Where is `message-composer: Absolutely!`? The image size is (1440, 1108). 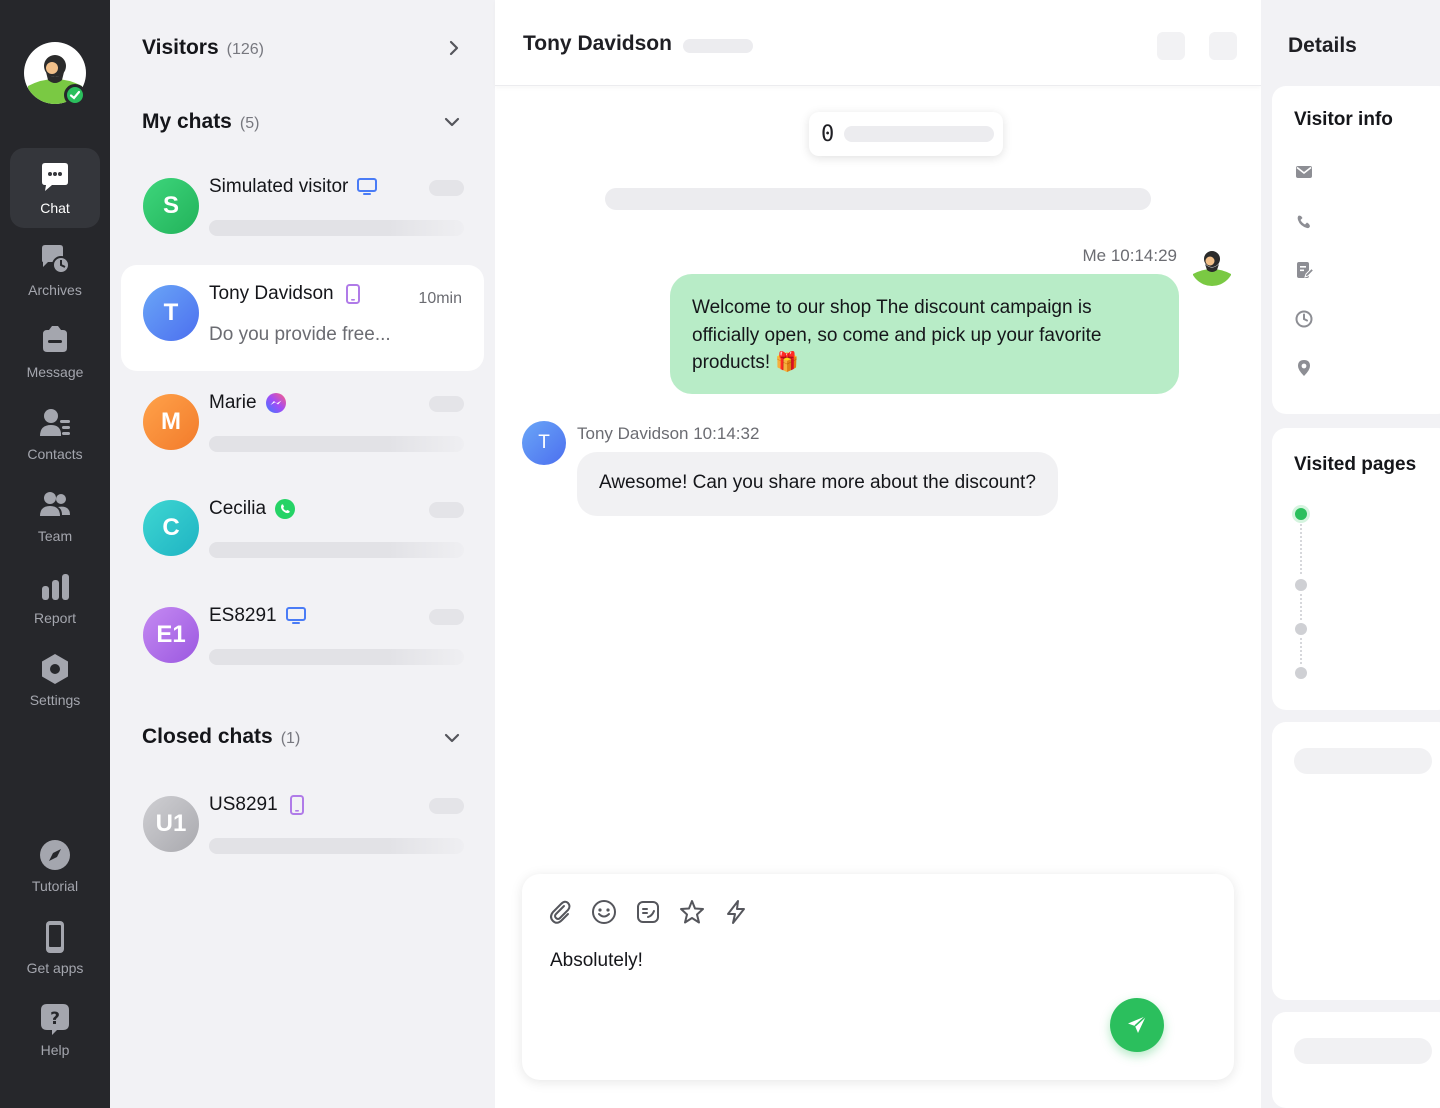
message-composer: Absolutely! is located at coordinates (878, 977).